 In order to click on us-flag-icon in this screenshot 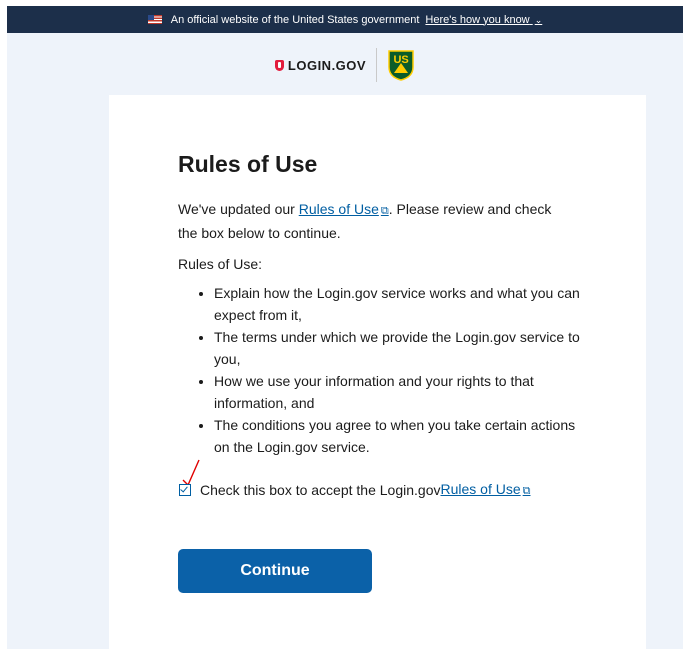, I will do `click(154, 19)`.